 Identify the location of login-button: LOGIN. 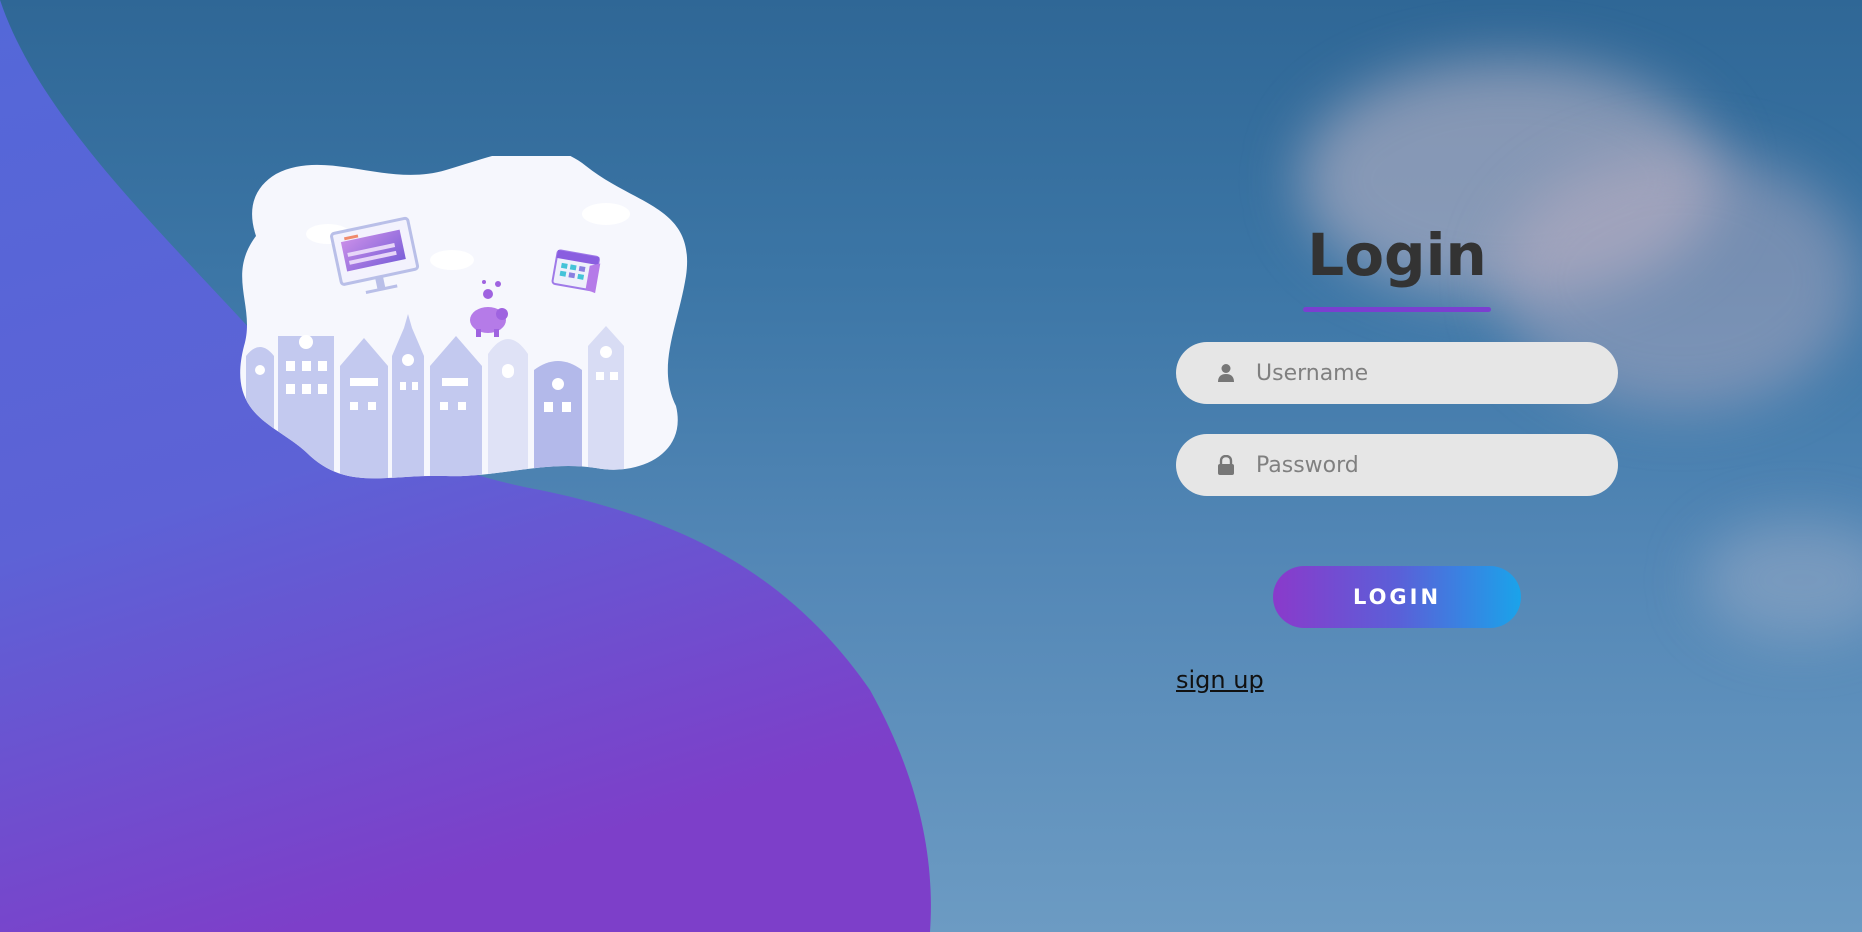
(1397, 597).